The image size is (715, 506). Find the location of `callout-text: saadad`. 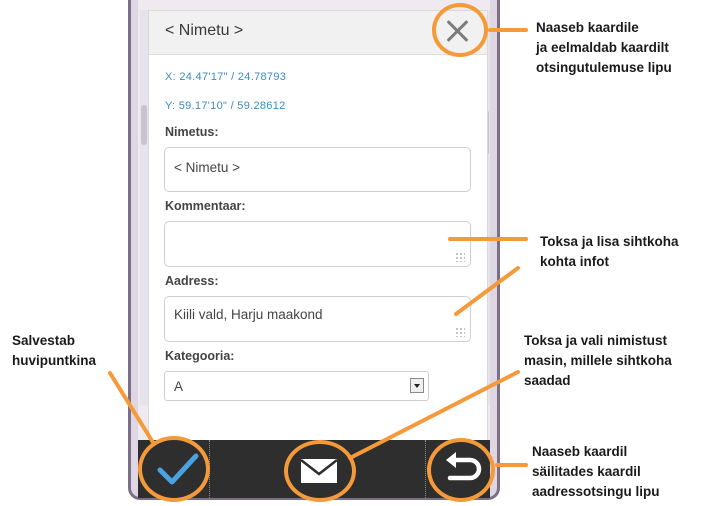

callout-text: saadad is located at coordinates (547, 380).